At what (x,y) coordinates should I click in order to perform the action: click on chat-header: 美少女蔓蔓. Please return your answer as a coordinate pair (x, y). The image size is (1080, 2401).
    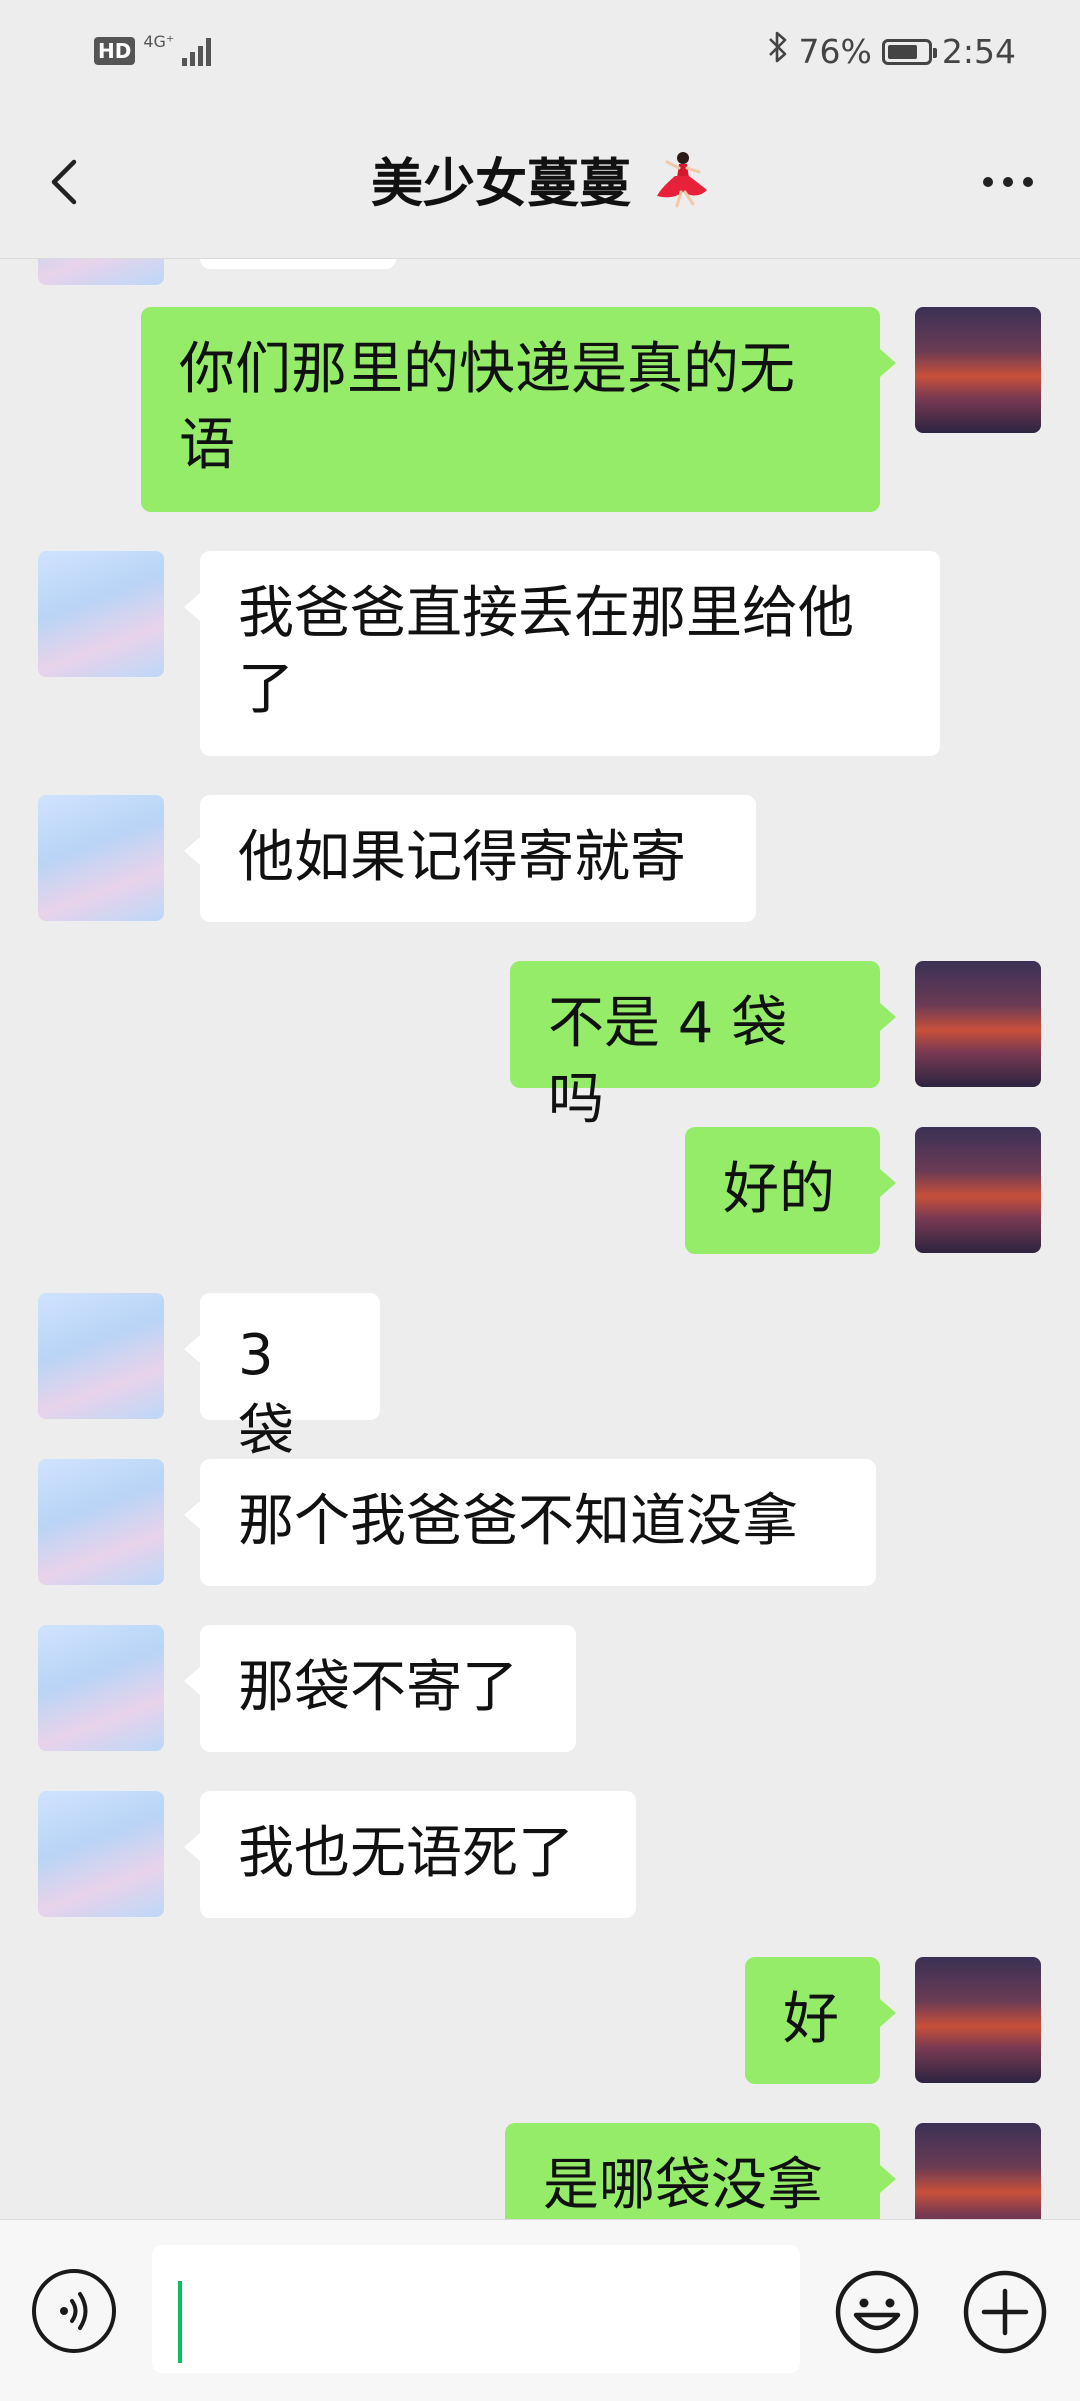
    Looking at the image, I should click on (540, 183).